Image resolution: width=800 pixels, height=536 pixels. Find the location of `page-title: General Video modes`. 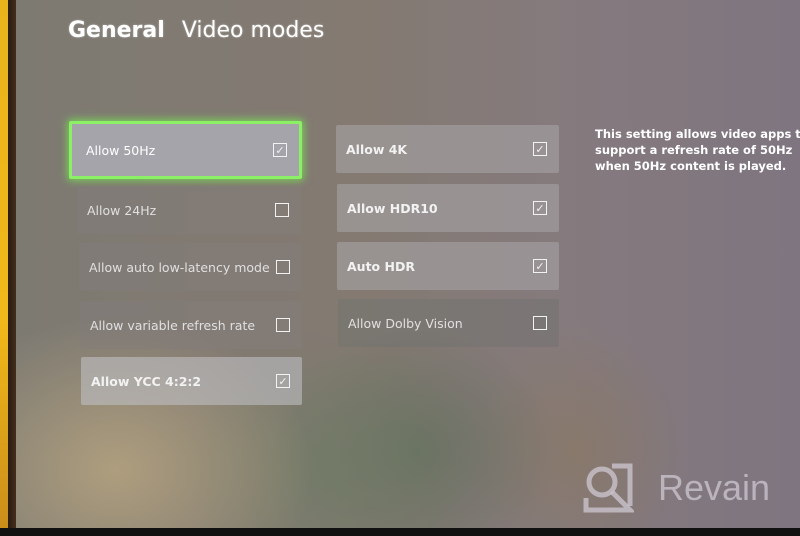

page-title: General Video modes is located at coordinates (196, 30).